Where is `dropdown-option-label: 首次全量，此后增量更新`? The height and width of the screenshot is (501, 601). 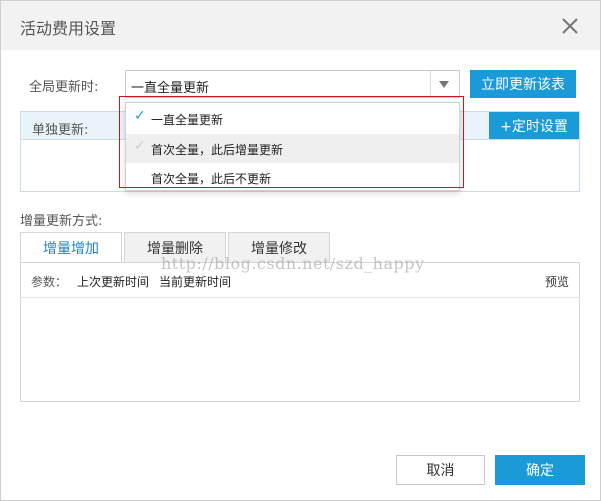 dropdown-option-label: 首次全量，此后增量更新 is located at coordinates (217, 150).